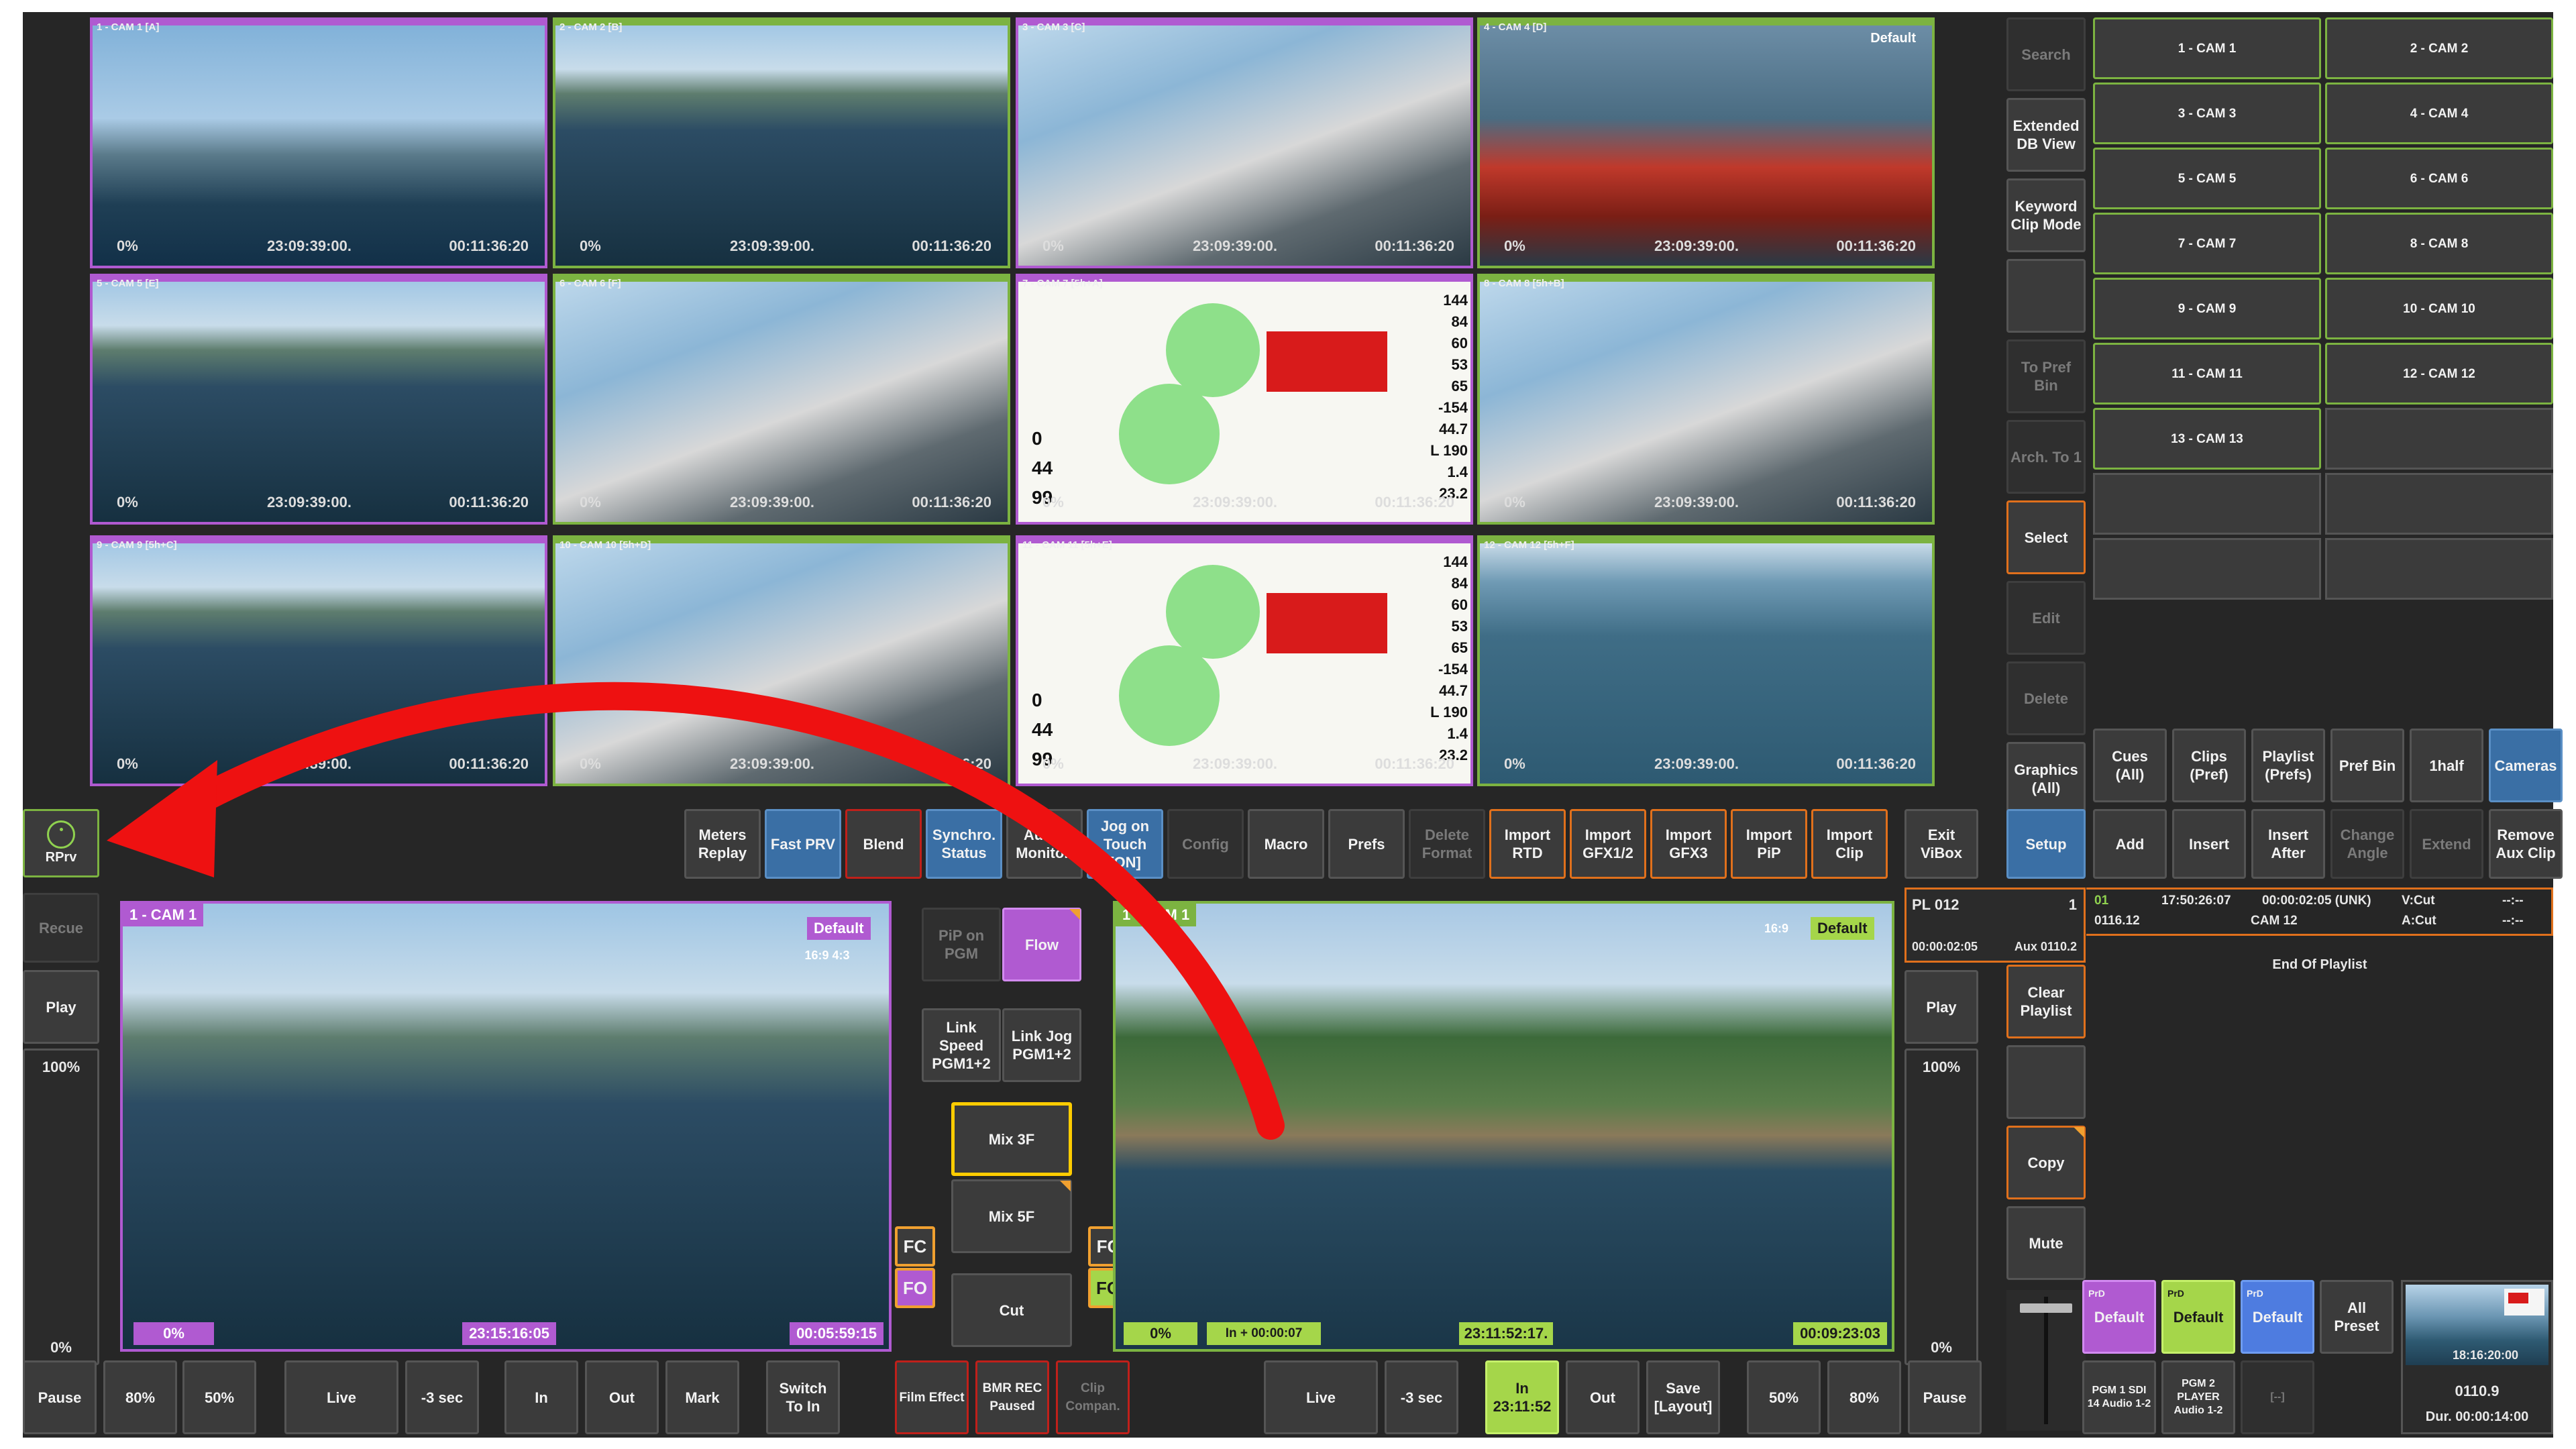 This screenshot has height=1449, width=2576. What do you see at coordinates (714, 911) in the screenshot?
I see `arrow-shaft` at bounding box center [714, 911].